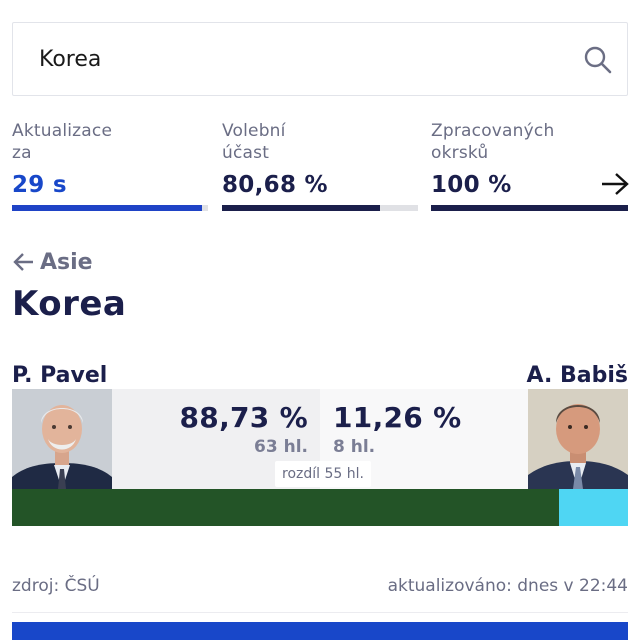 This screenshot has width=640, height=640. I want to click on stat-value: 29 s, so click(39, 185).